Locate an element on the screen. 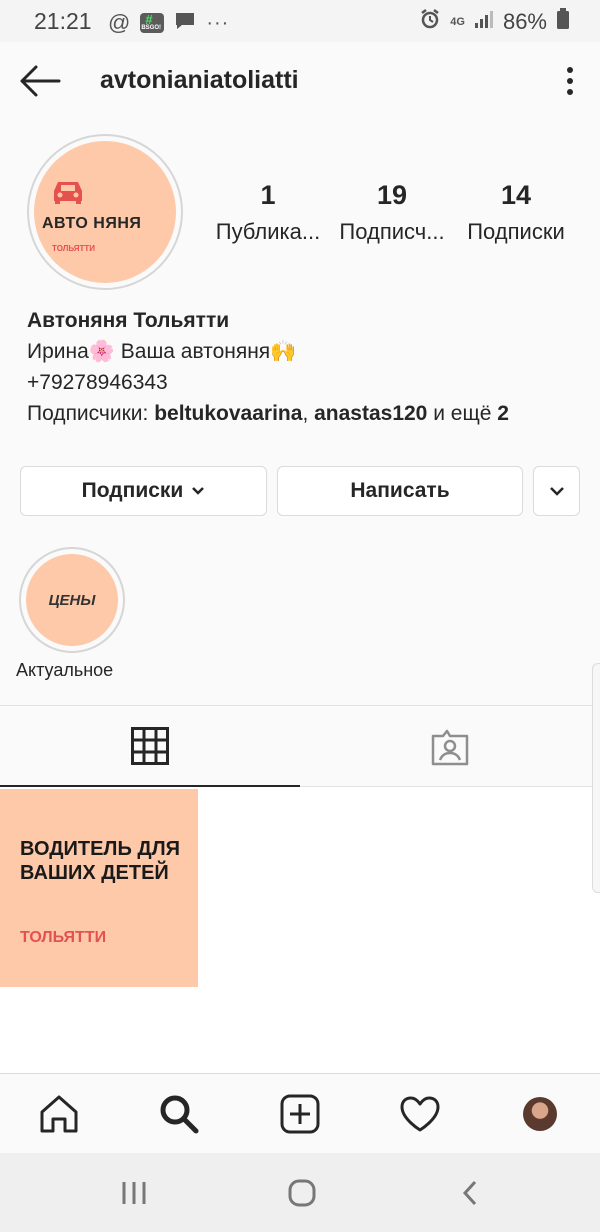 This screenshot has width=600, height=1232. plus-square-icon is located at coordinates (300, 1114).